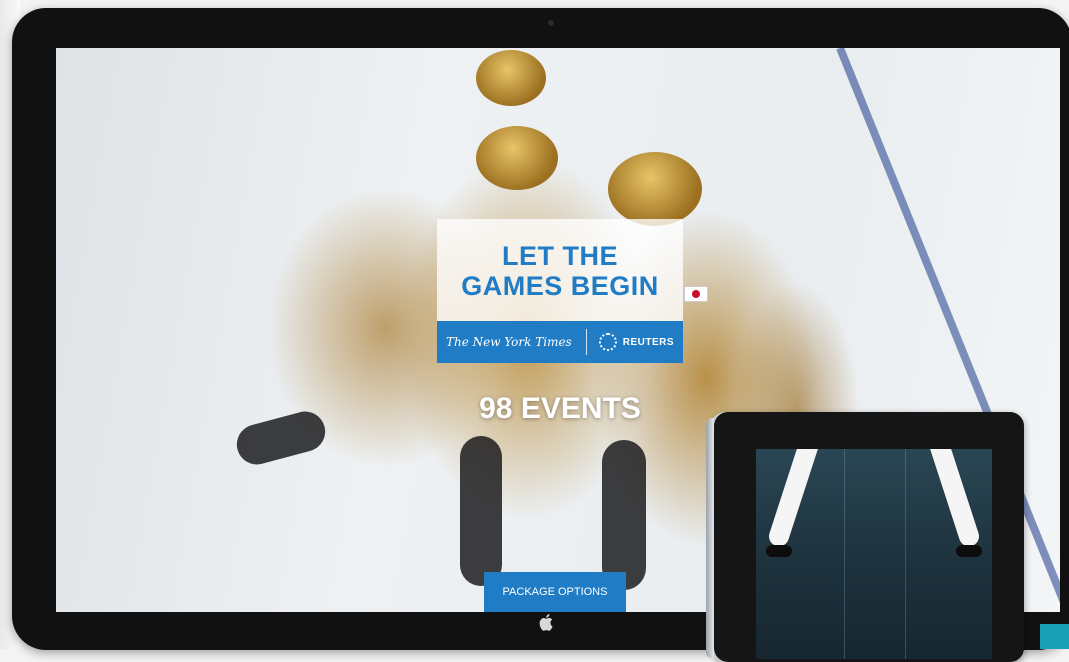 The height and width of the screenshot is (662, 1069). I want to click on tablet-edge, so click(710, 538).